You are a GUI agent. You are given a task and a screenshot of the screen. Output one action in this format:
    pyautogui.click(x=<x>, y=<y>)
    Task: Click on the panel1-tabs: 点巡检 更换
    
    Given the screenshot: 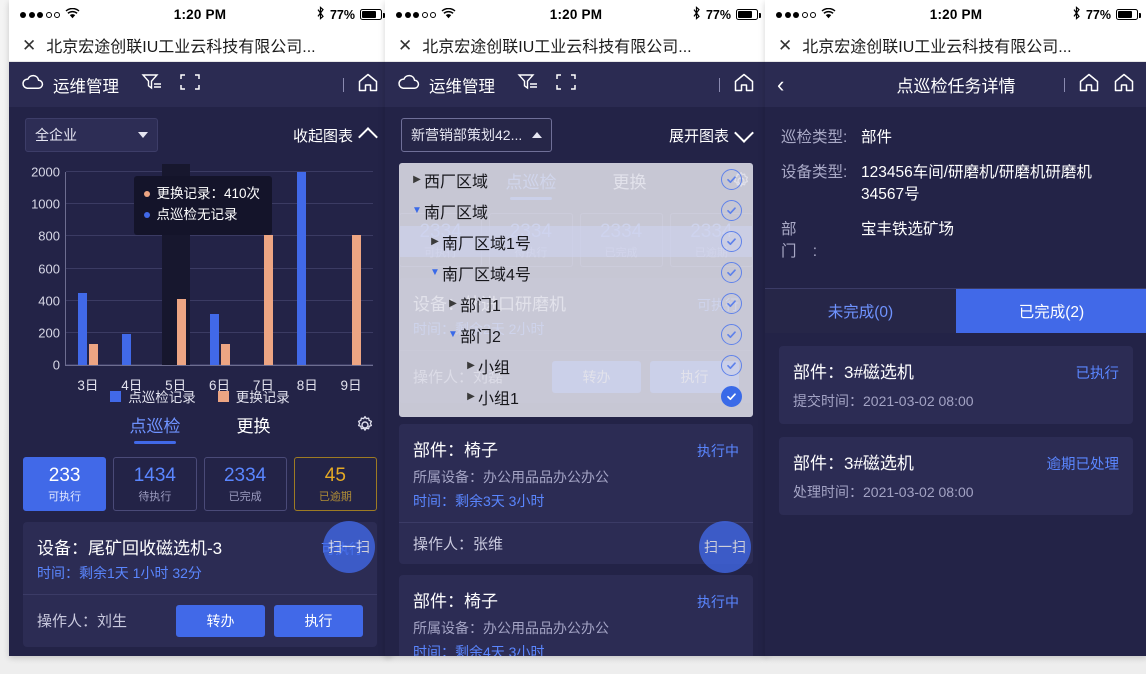 What is the action you would take?
    pyautogui.click(x=200, y=426)
    